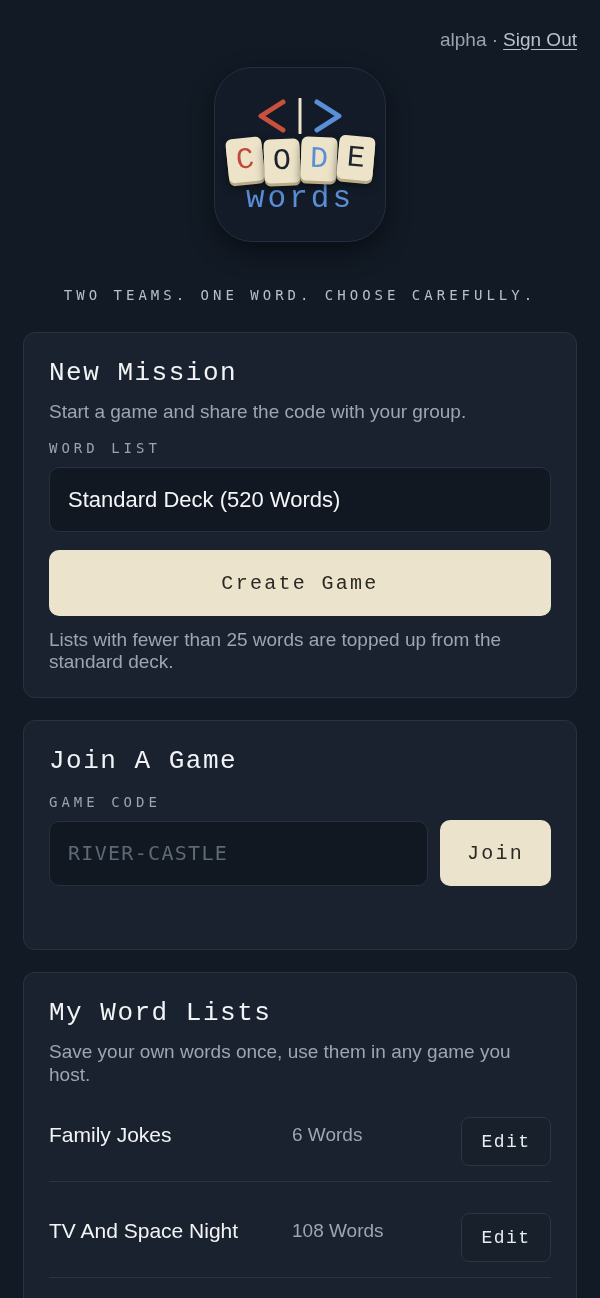 This screenshot has height=1298, width=600. What do you see at coordinates (338, 1231) in the screenshot?
I see `word-count: 108 Words` at bounding box center [338, 1231].